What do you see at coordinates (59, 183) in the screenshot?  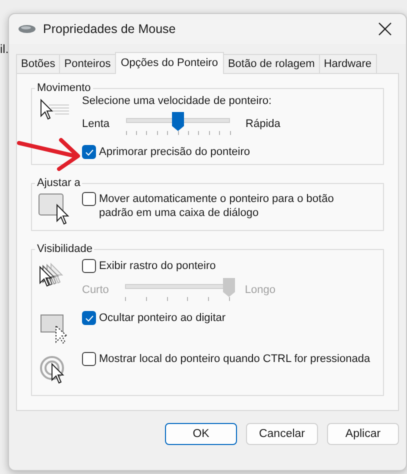 I see `group-title: Ajustar a` at bounding box center [59, 183].